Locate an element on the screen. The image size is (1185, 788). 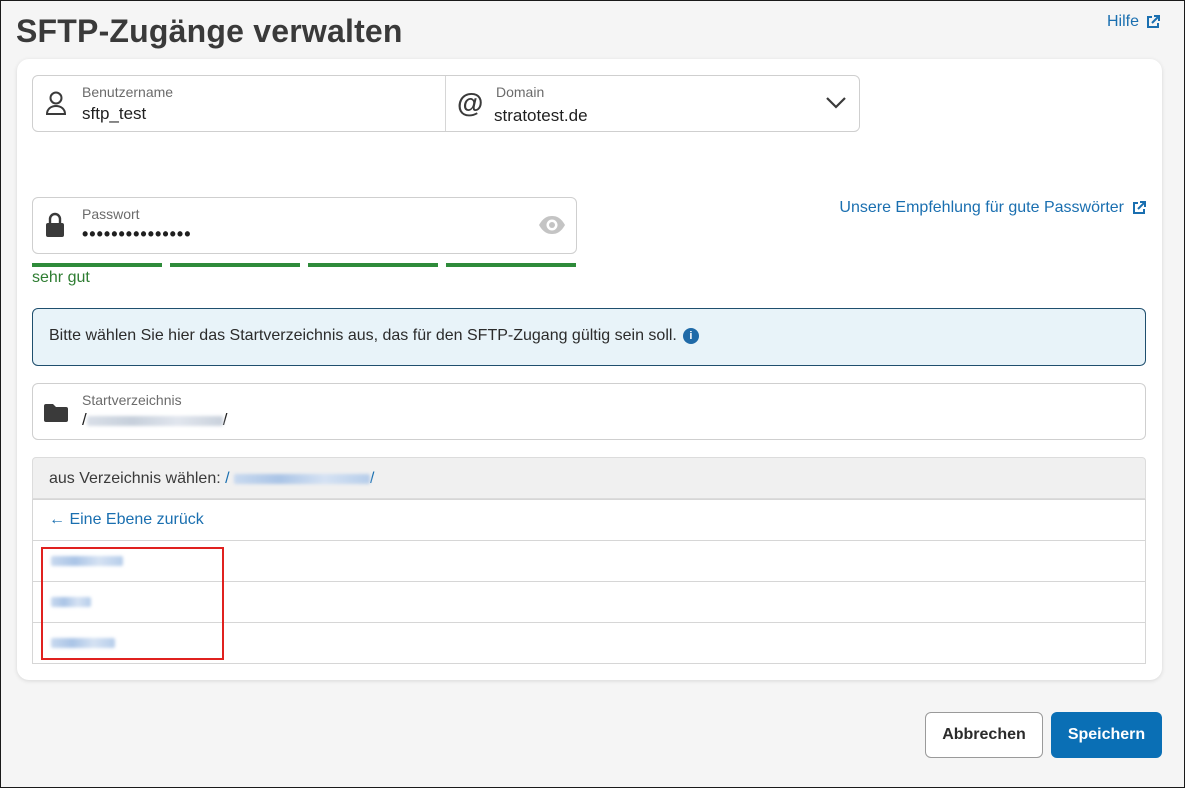
password-recommendation-label: Unsere Empfehlung für gute Passwörter is located at coordinates (981, 207).